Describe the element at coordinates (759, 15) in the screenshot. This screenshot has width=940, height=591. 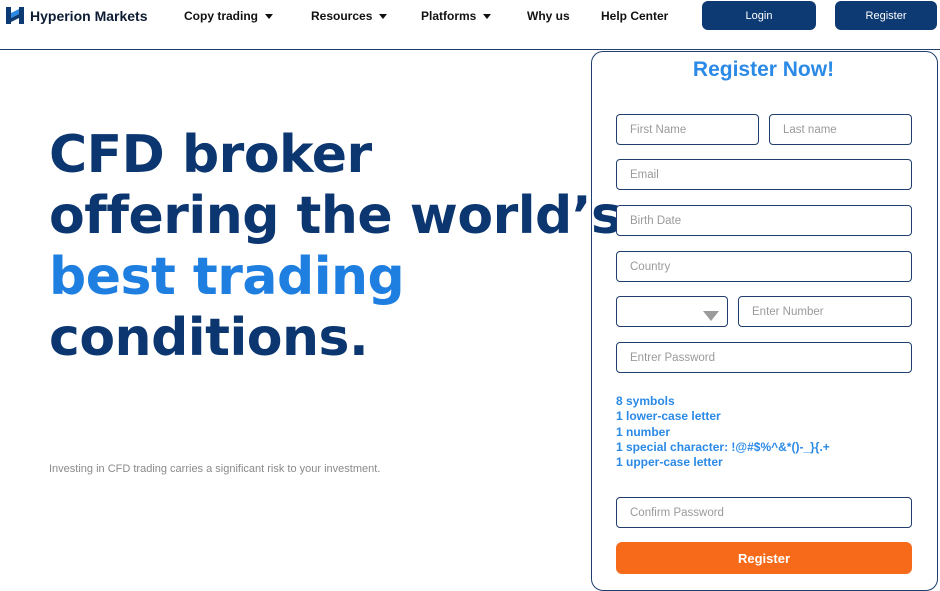
I see `login-button: Login` at that location.